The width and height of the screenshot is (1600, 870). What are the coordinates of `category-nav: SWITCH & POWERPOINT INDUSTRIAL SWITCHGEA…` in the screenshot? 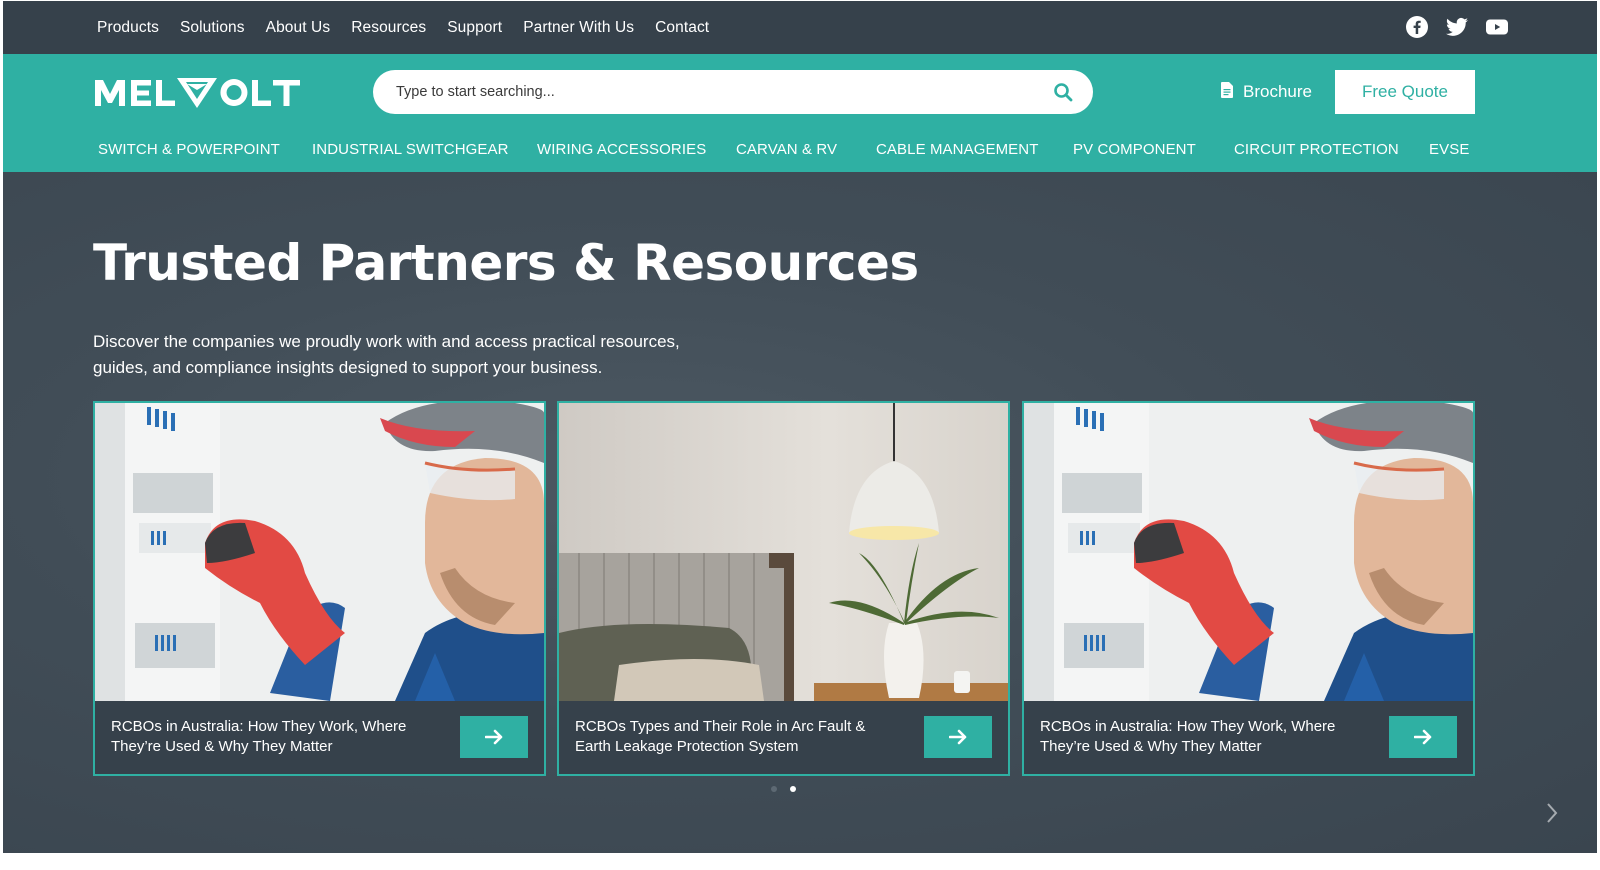 It's located at (800, 152).